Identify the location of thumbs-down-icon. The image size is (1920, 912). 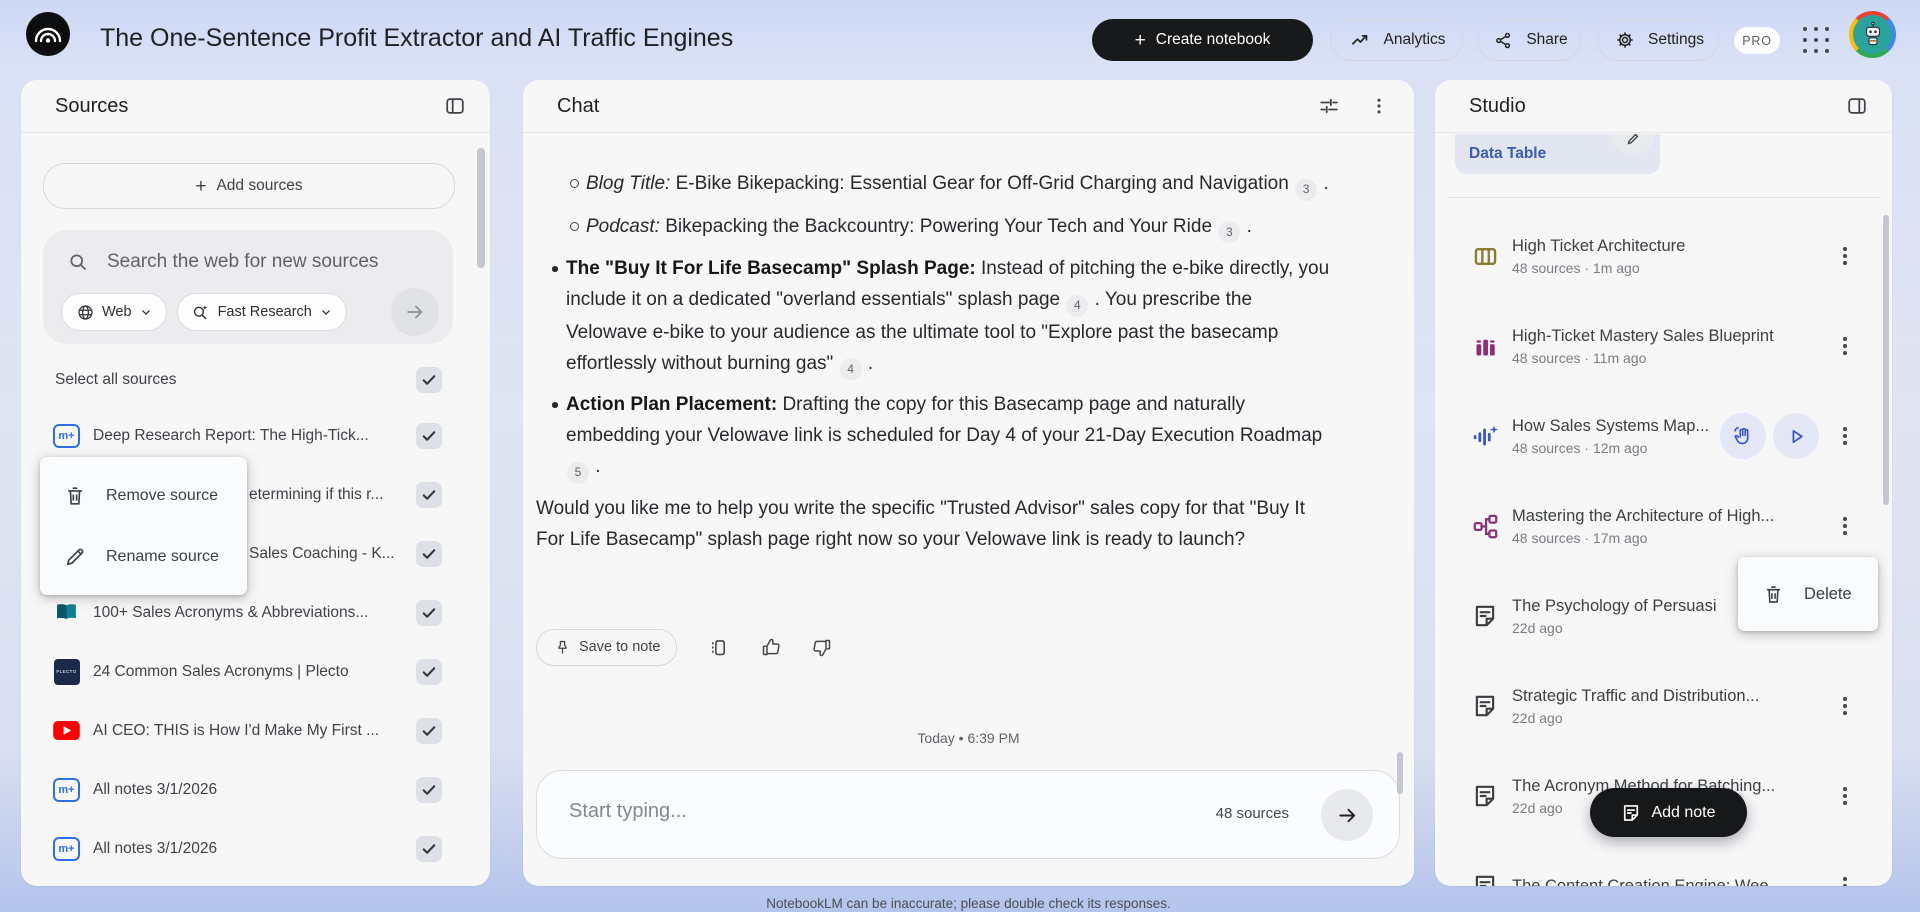
(822, 647).